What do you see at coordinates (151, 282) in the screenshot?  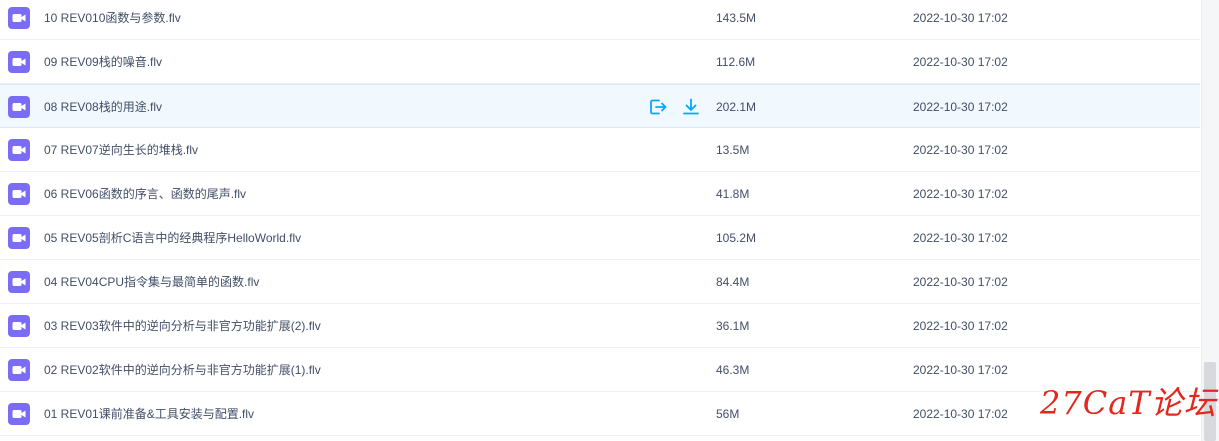 I see `file-name: 04 REV04CPU指令集与最简单的函数.flv` at bounding box center [151, 282].